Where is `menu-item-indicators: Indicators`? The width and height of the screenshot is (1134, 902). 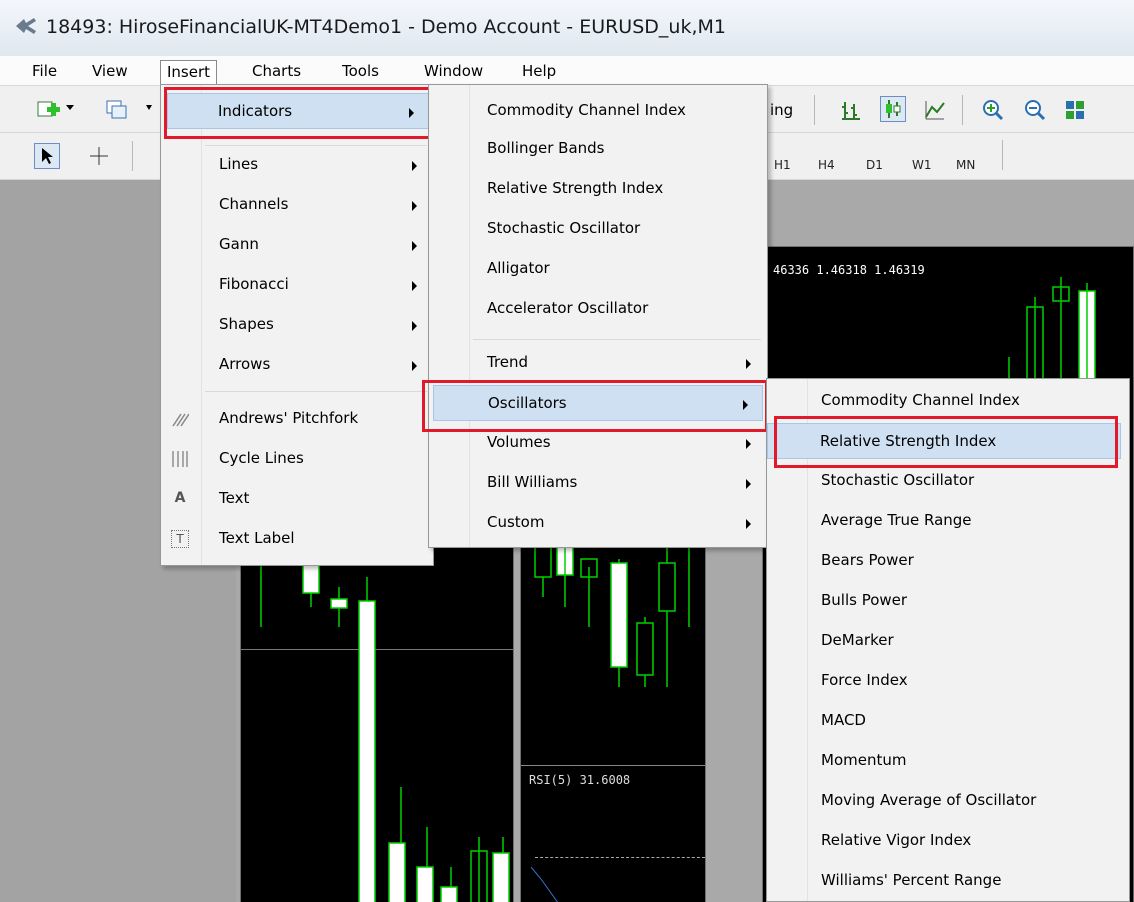 menu-item-indicators: Indicators is located at coordinates (298, 111).